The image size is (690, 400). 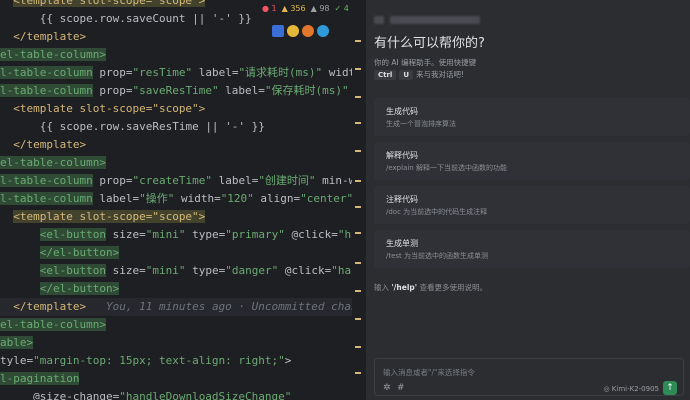 I want to click on code-token: width=, so click(x=197, y=198).